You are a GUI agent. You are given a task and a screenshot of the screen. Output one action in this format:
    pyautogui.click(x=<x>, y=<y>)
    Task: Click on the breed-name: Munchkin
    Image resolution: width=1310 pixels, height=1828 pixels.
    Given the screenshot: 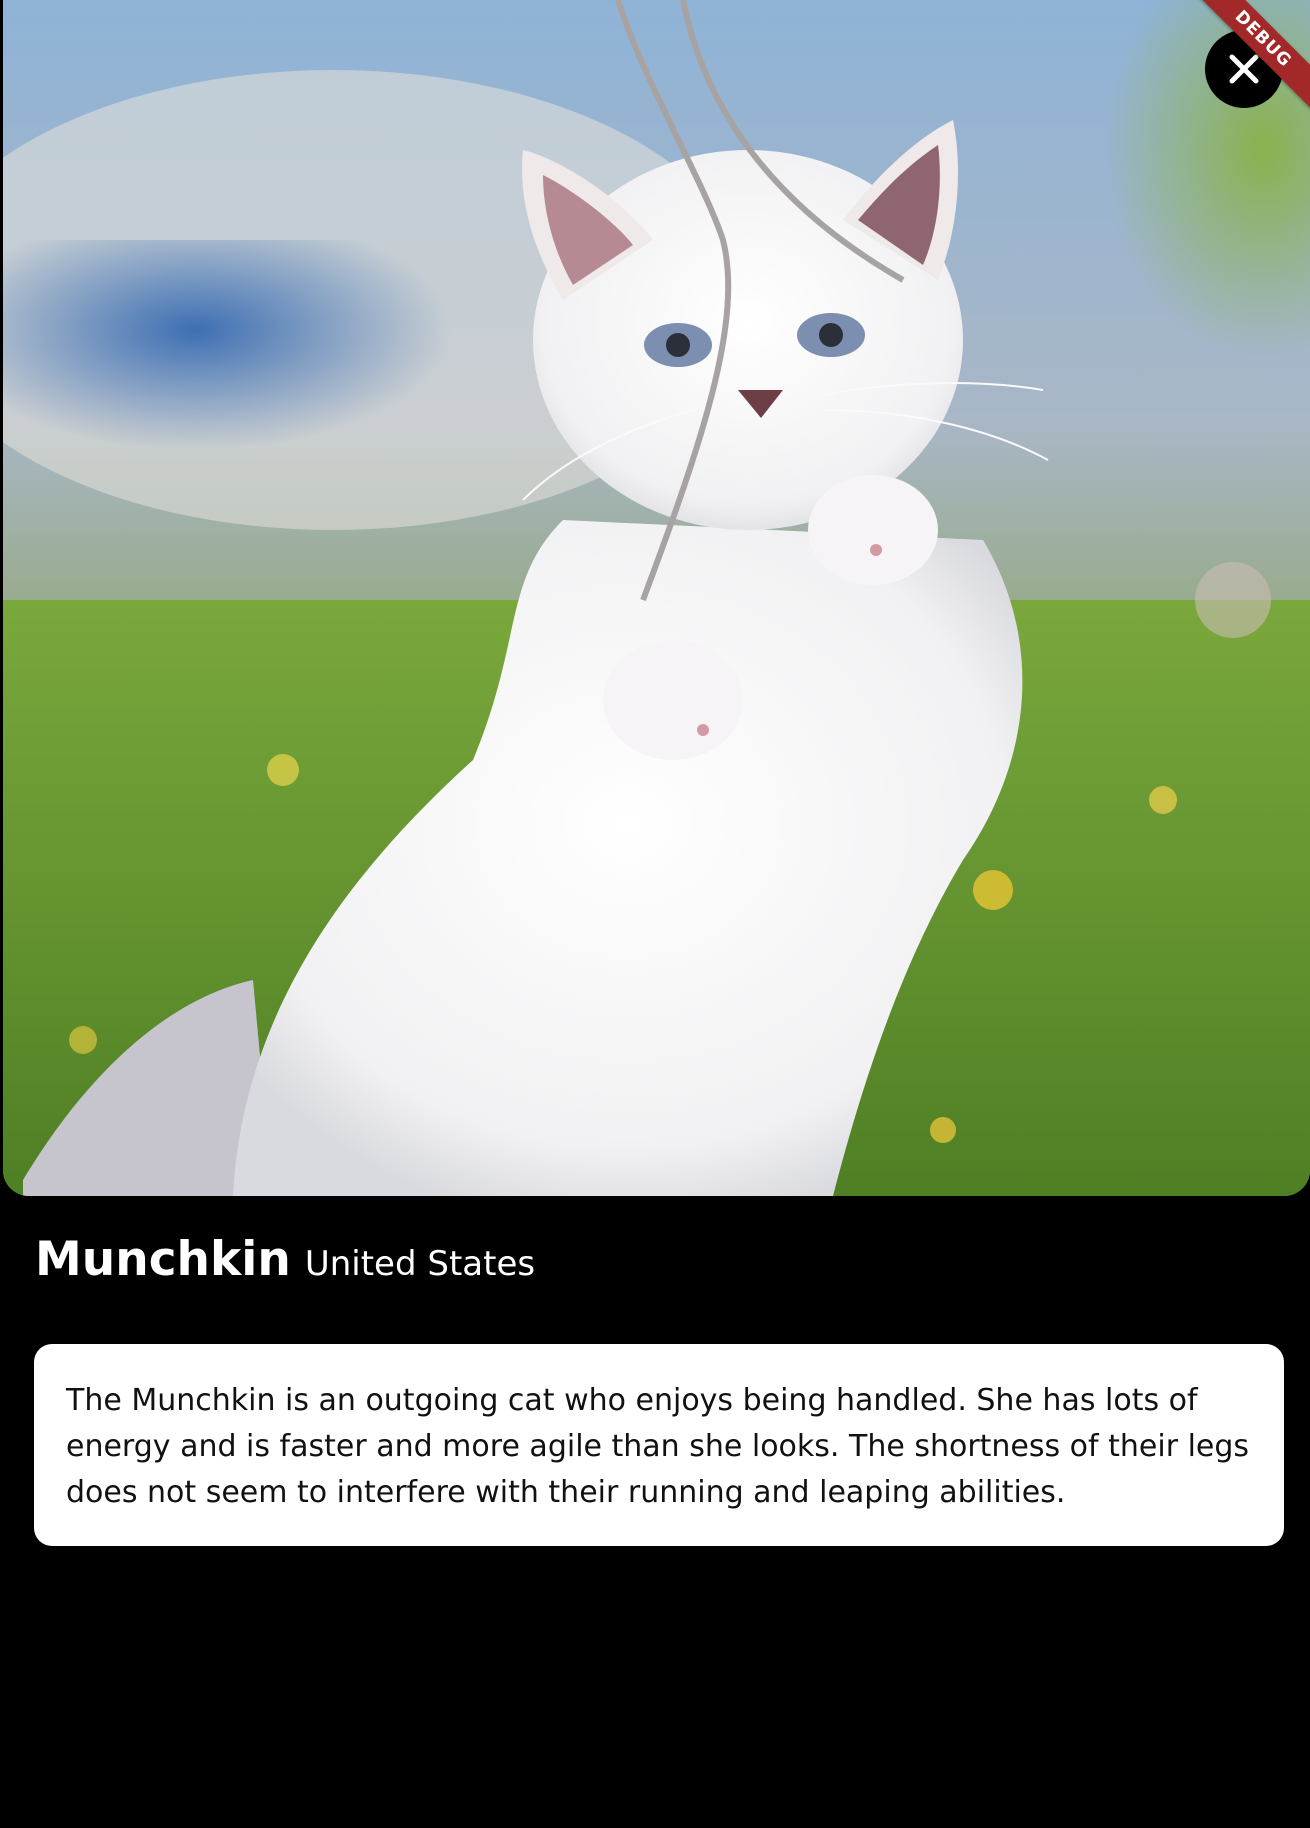 What is the action you would take?
    pyautogui.click(x=163, y=1259)
    